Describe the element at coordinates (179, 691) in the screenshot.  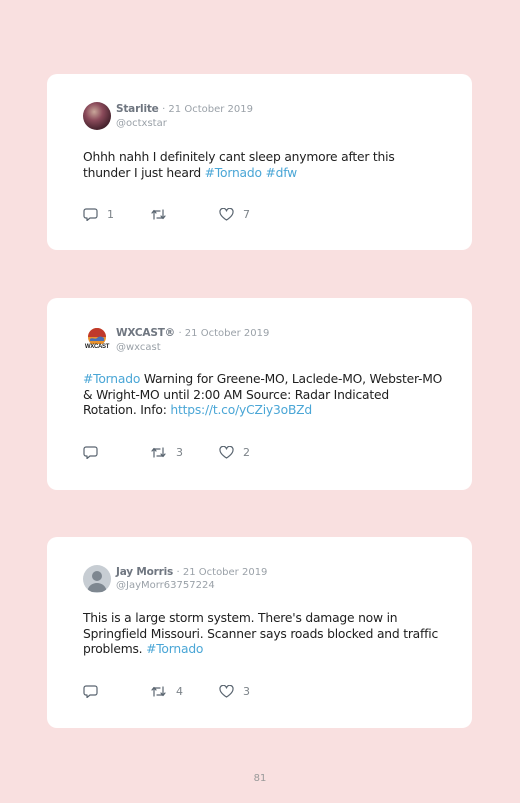
I see `retweet-count: 4` at that location.